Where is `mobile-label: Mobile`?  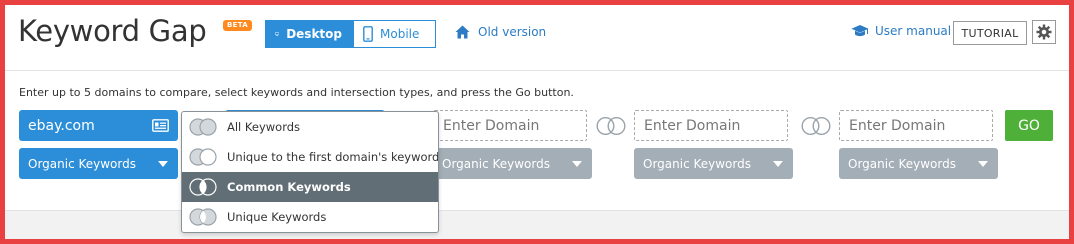
mobile-label: Mobile is located at coordinates (400, 34).